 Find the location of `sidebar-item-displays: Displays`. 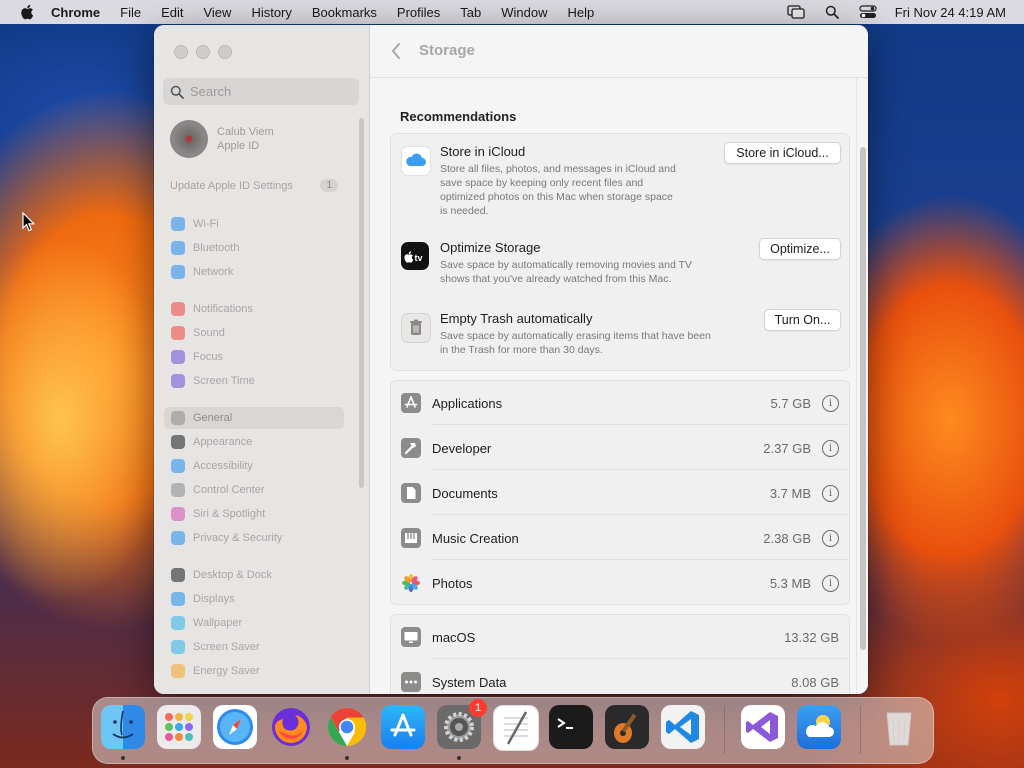

sidebar-item-displays: Displays is located at coordinates (254, 599).